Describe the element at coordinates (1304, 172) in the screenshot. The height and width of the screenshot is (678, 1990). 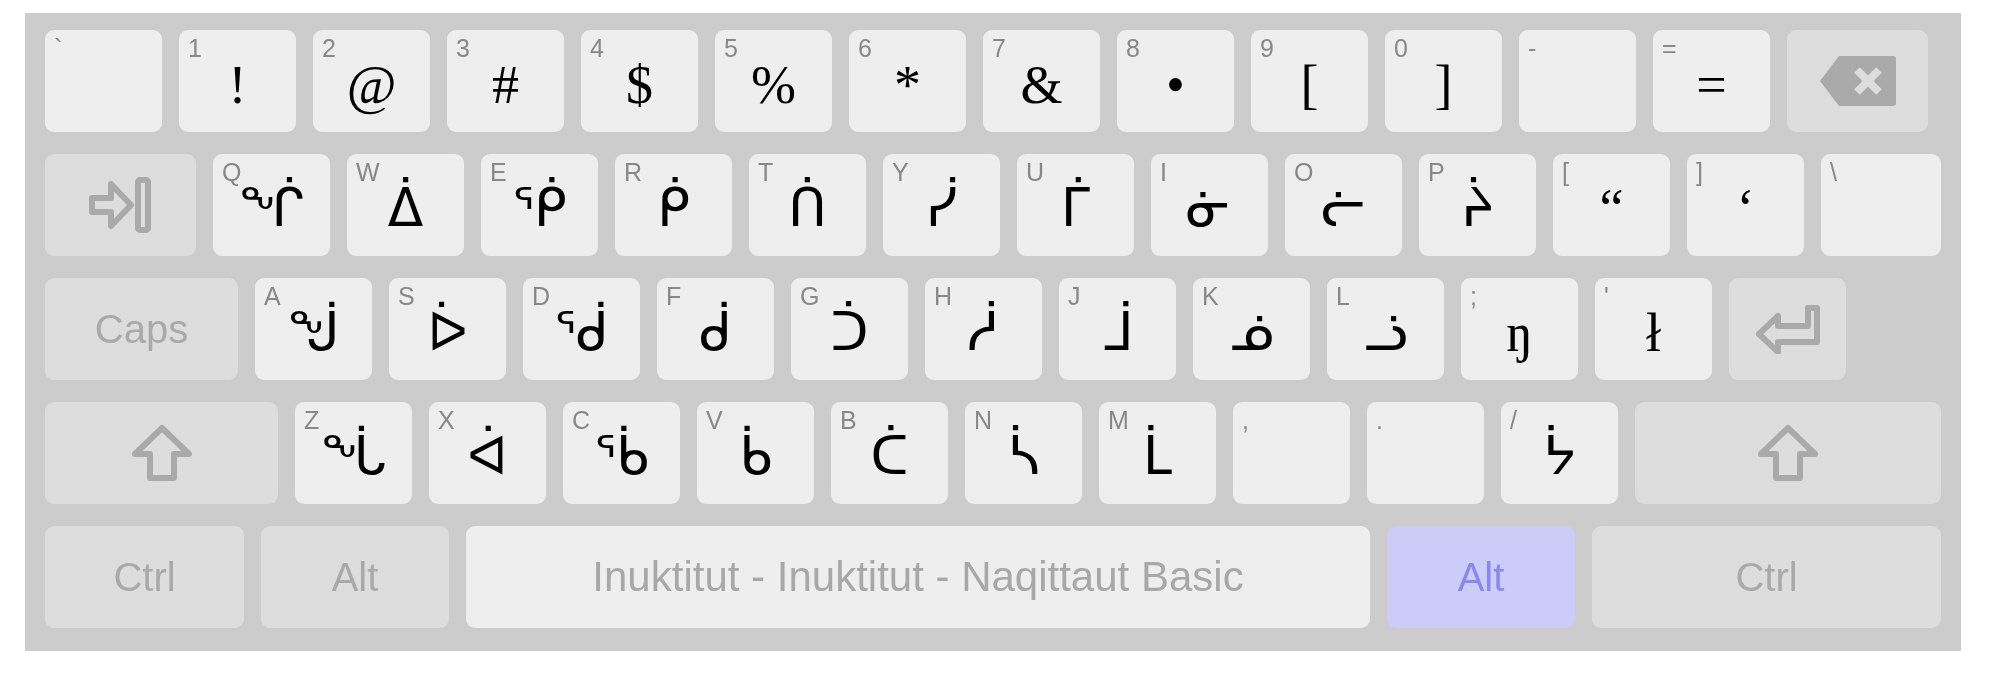
I see `key-legend: O` at that location.